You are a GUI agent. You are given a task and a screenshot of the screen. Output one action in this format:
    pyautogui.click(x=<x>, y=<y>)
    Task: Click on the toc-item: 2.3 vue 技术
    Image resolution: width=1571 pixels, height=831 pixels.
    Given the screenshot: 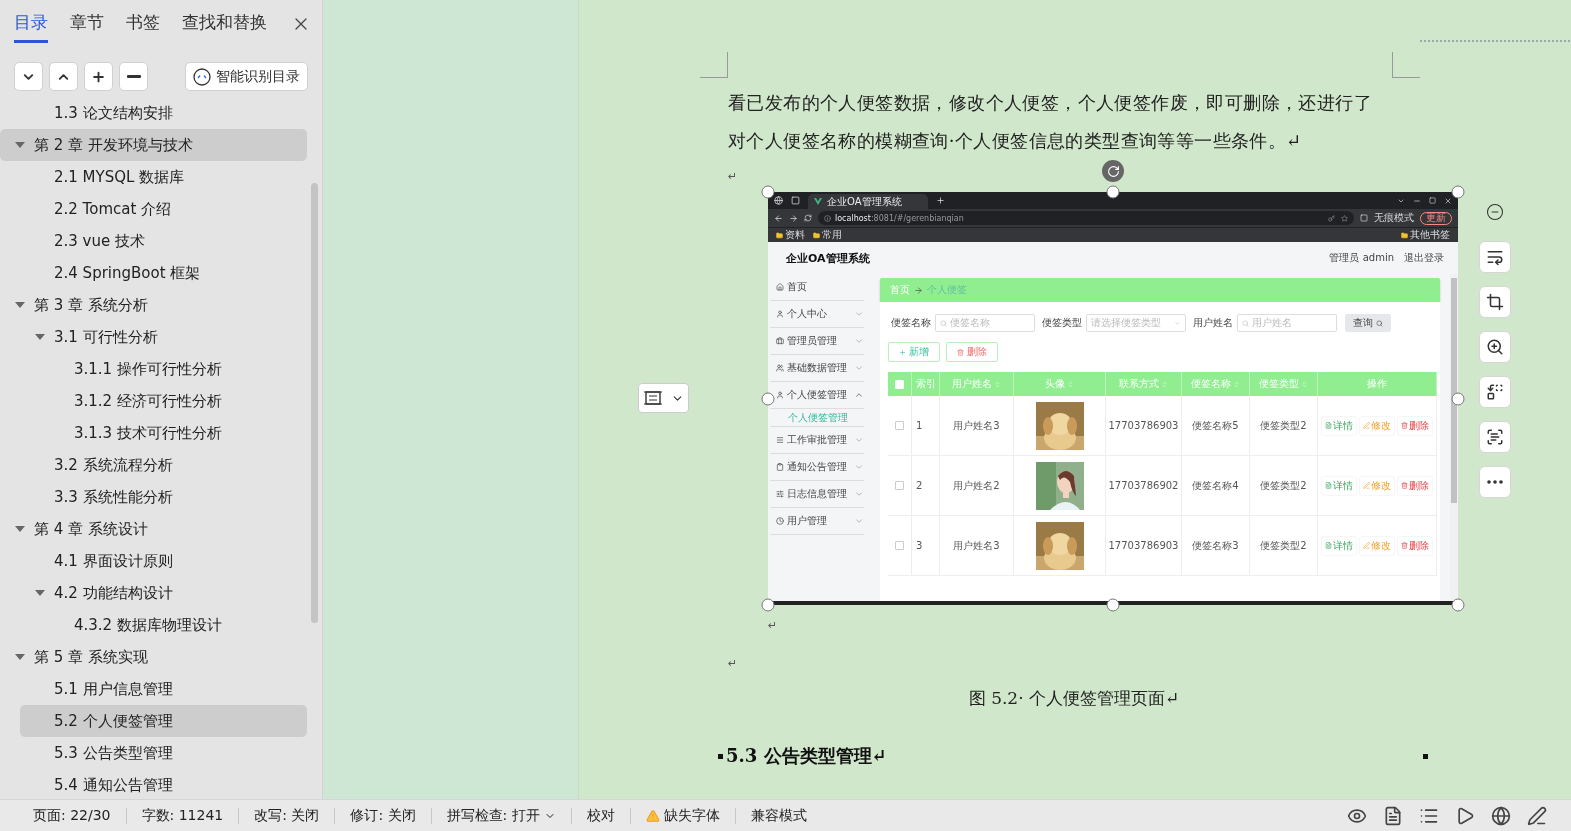 What is the action you would take?
    pyautogui.click(x=163, y=241)
    